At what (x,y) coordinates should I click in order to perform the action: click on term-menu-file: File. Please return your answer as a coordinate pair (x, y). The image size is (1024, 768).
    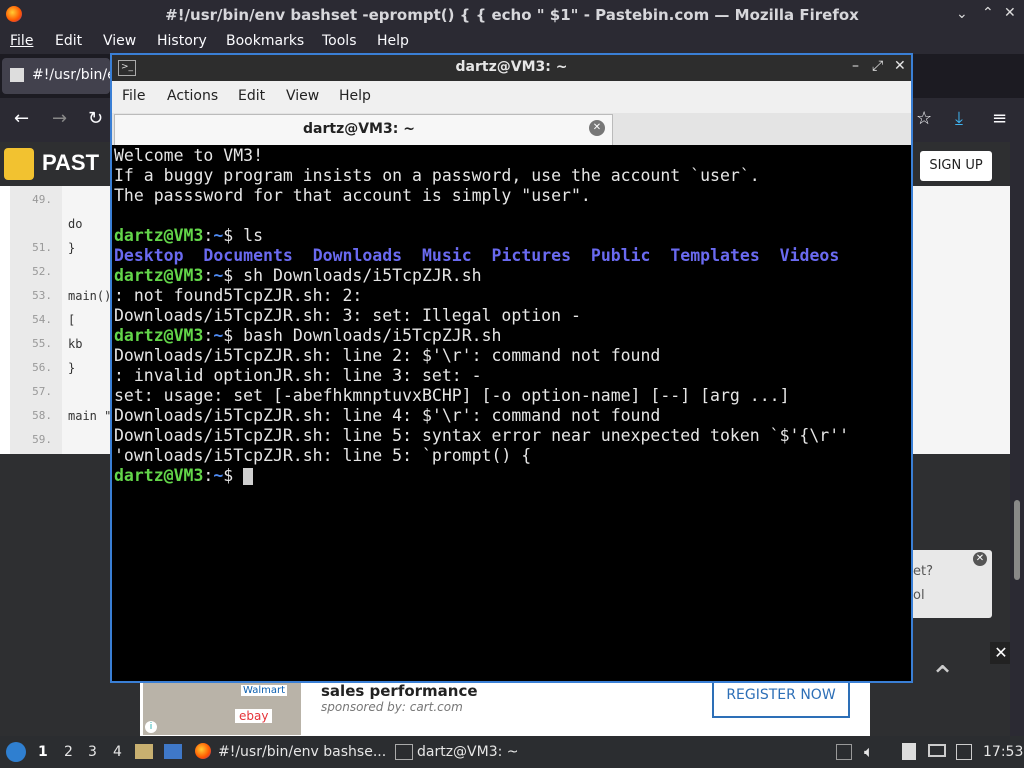
    Looking at the image, I should click on (133, 96).